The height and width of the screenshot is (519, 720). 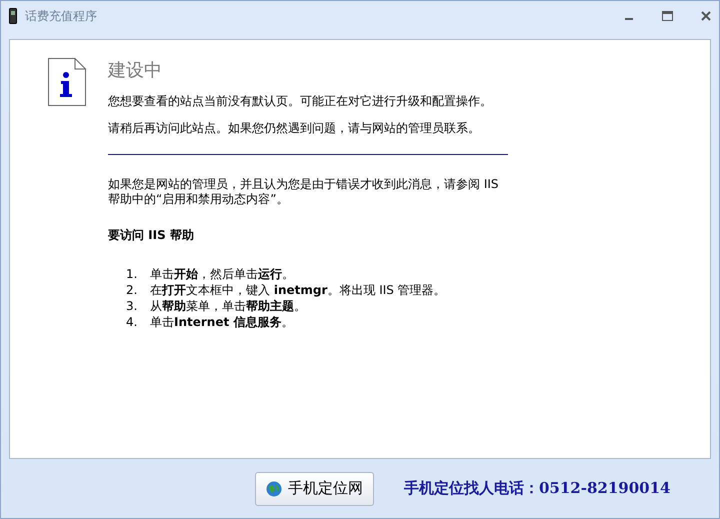 What do you see at coordinates (132, 290) in the screenshot?
I see `step-number: 2.` at bounding box center [132, 290].